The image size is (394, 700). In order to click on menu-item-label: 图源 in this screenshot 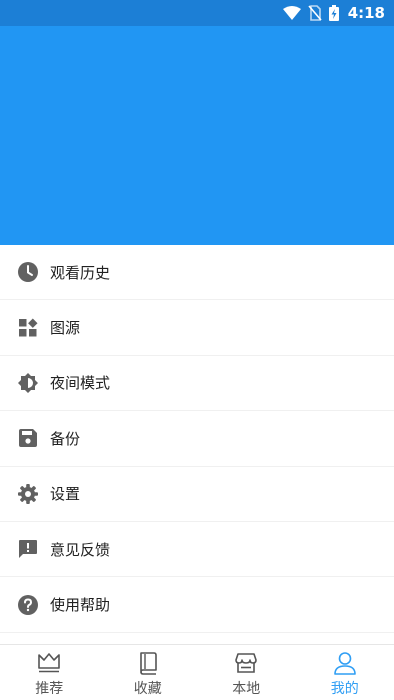, I will do `click(65, 328)`.